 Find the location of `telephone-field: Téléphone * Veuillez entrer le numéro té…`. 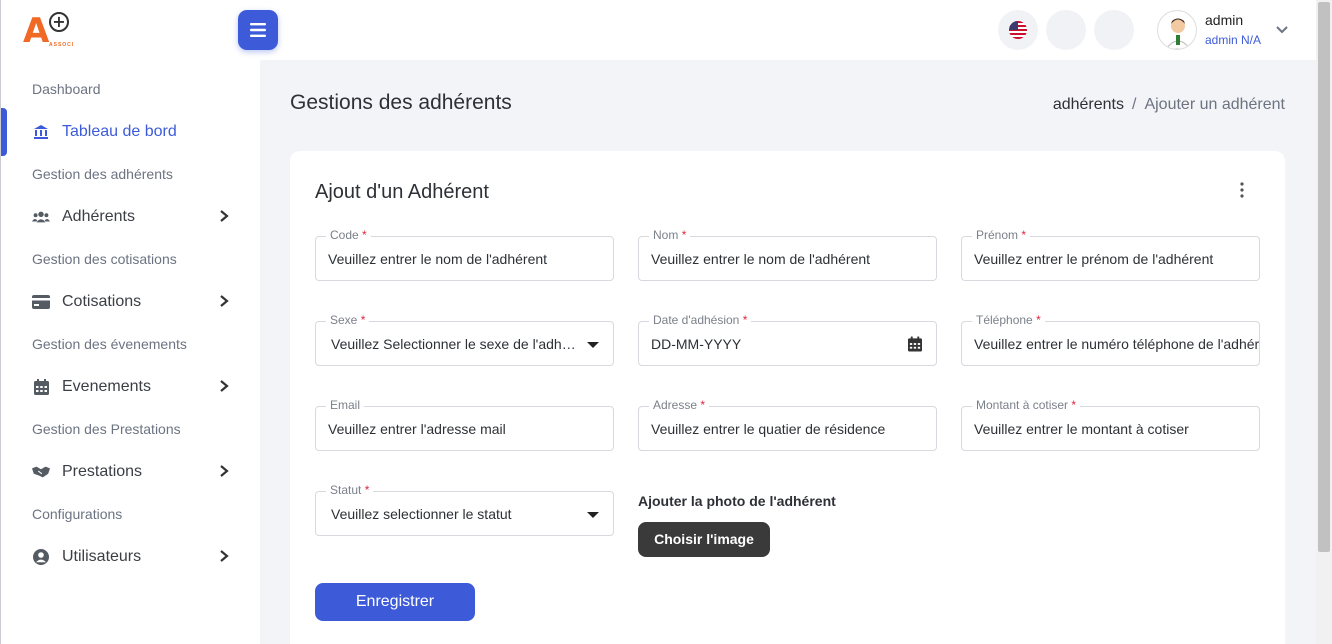

telephone-field: Téléphone * Veuillez entrer le numéro té… is located at coordinates (1110, 339).